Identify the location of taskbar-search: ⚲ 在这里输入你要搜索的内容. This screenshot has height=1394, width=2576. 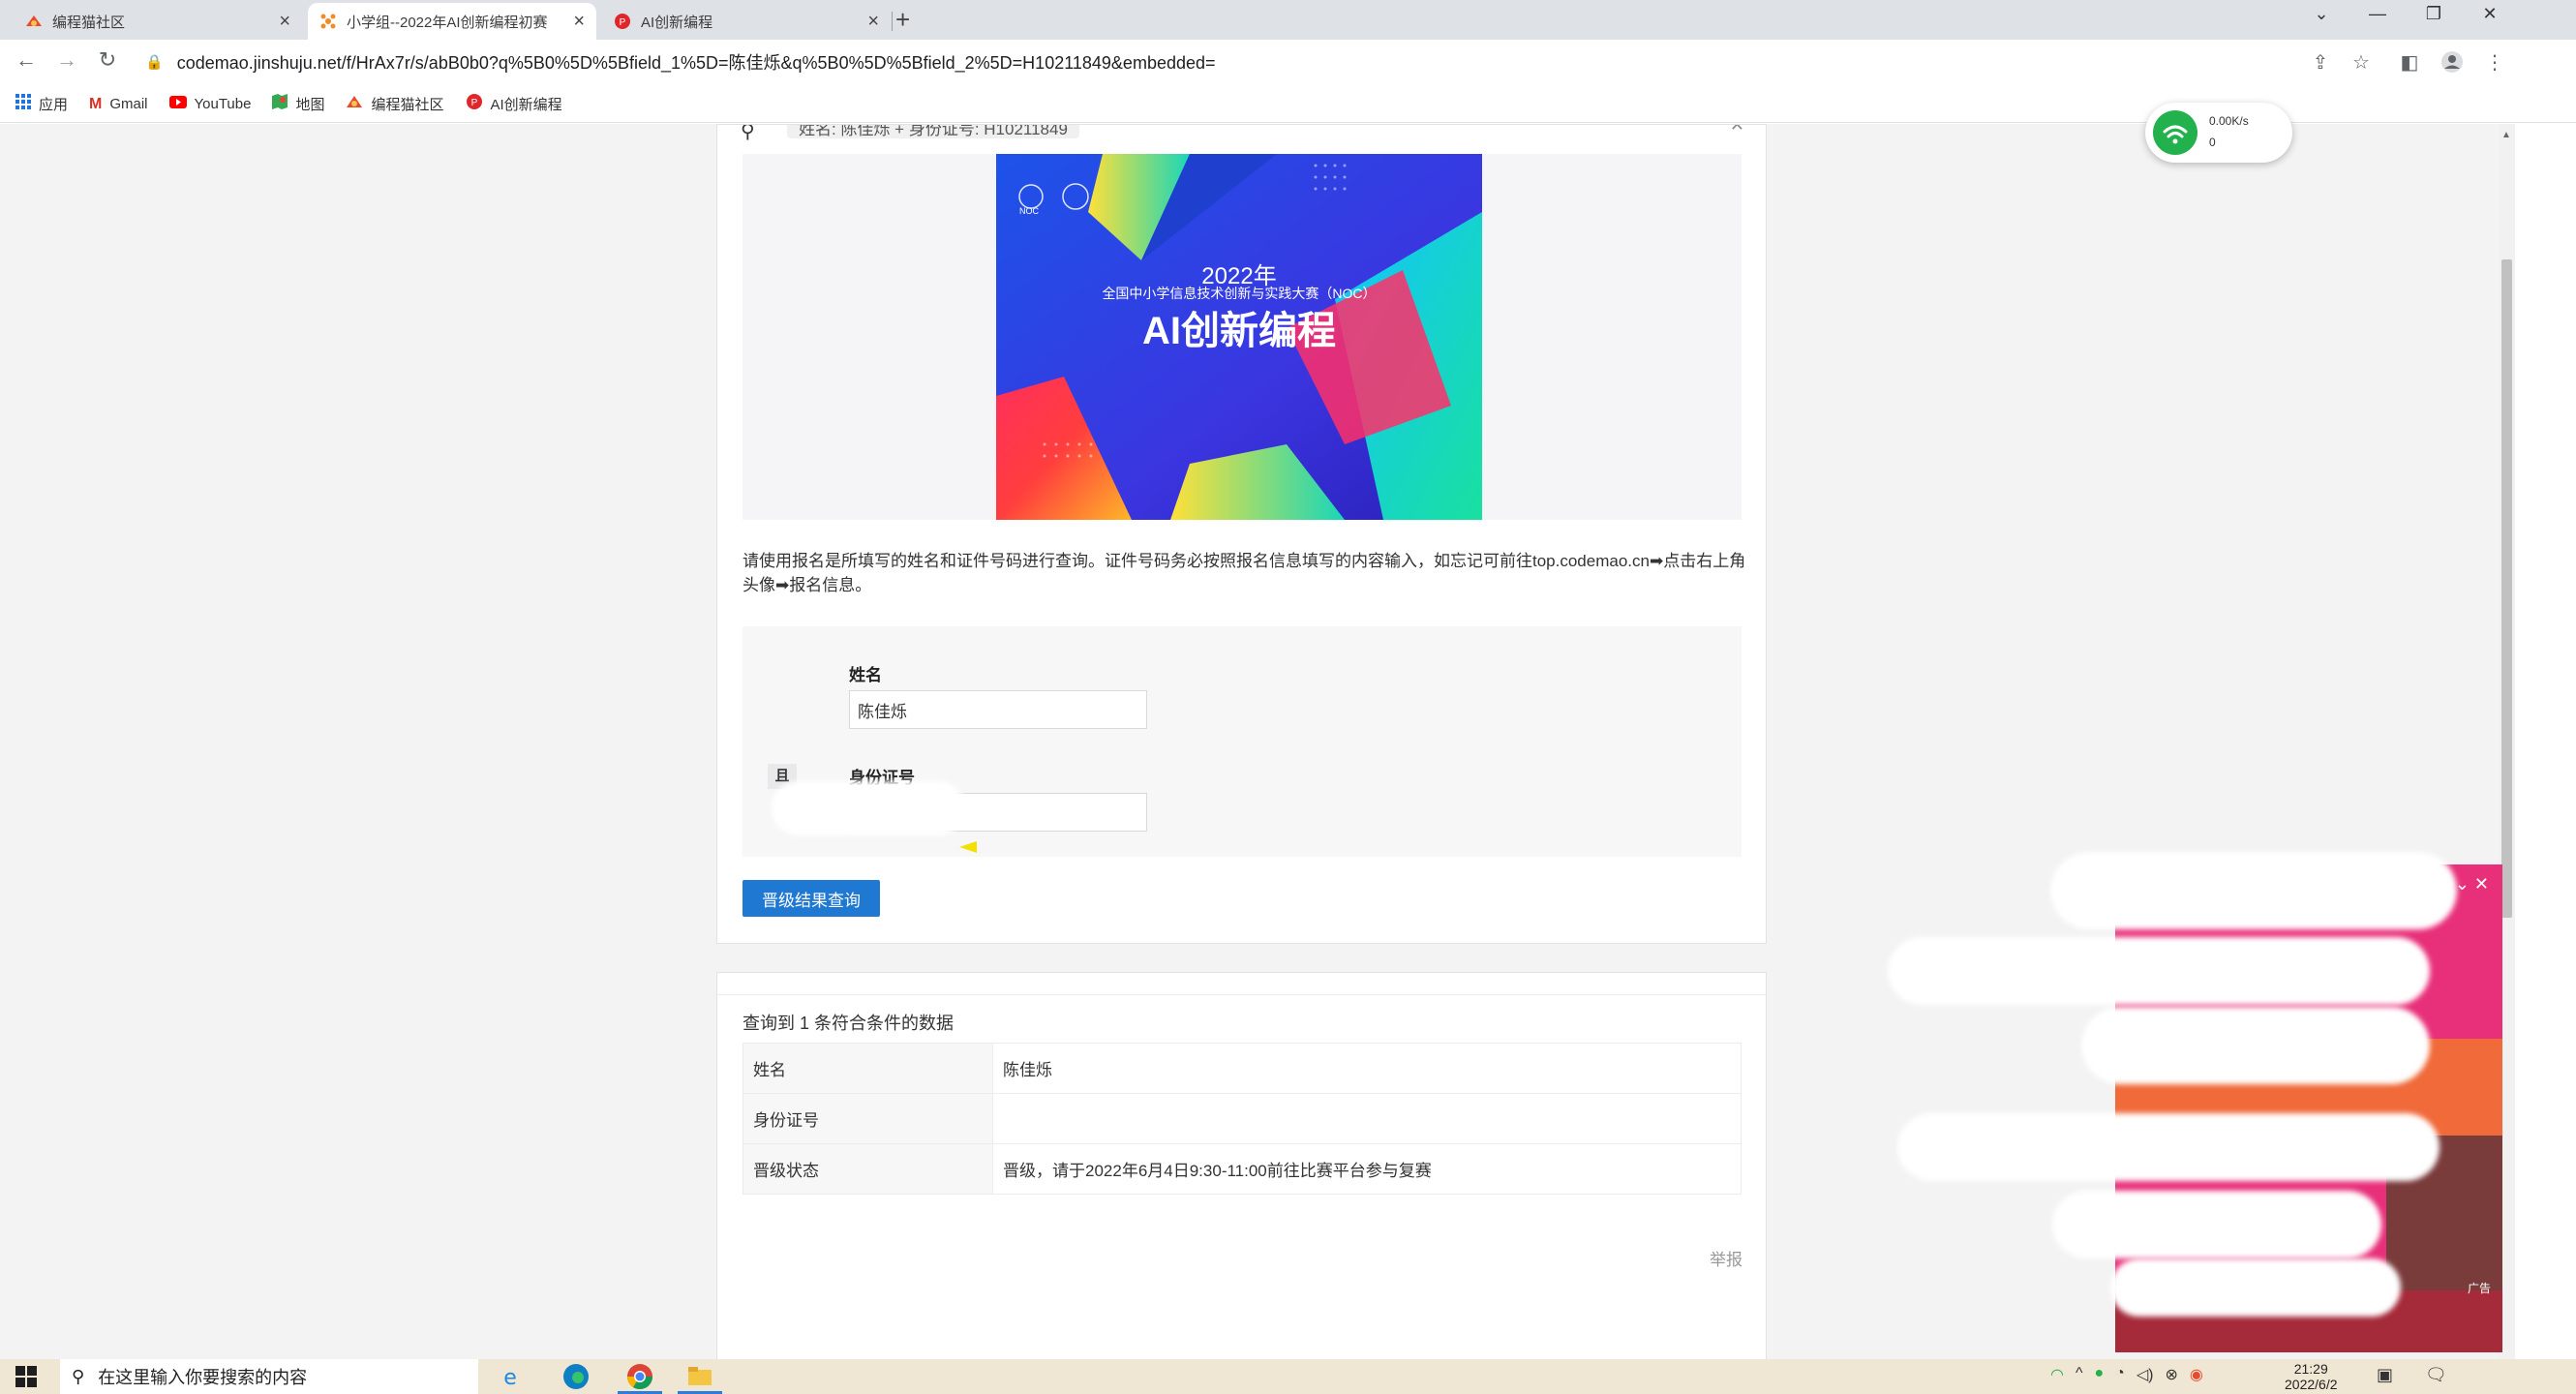
(269, 1376).